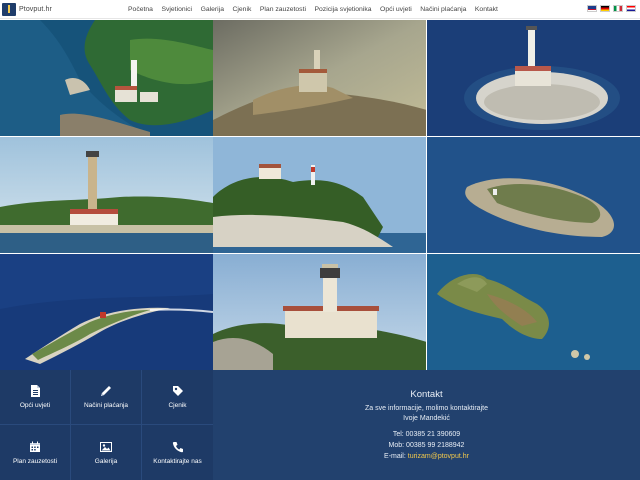 The width and height of the screenshot is (640, 480). What do you see at coordinates (342, 9) in the screenshot?
I see `nav-item-pozicija-svjetionika: Pozicija svjetionika` at bounding box center [342, 9].